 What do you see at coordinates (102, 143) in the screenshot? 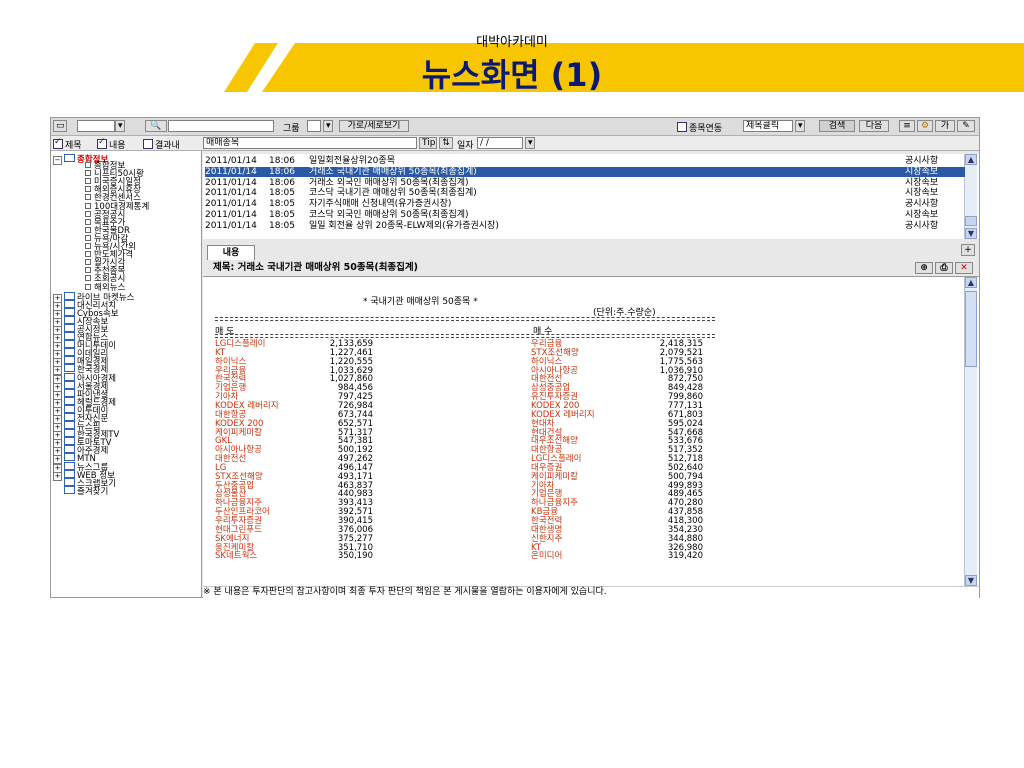
I see `content-check-box-icon` at bounding box center [102, 143].